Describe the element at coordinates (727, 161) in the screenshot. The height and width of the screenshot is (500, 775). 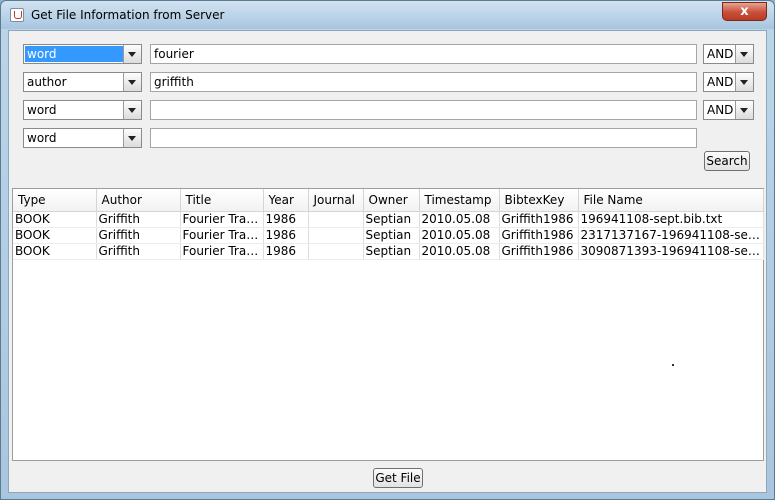
I see `search-button: Search` at that location.